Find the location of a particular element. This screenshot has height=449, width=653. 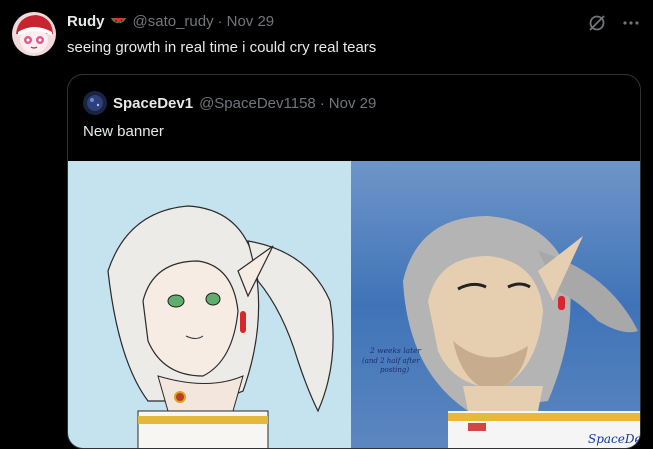

quoted-tweet-date: Nov 29 is located at coordinates (353, 103).